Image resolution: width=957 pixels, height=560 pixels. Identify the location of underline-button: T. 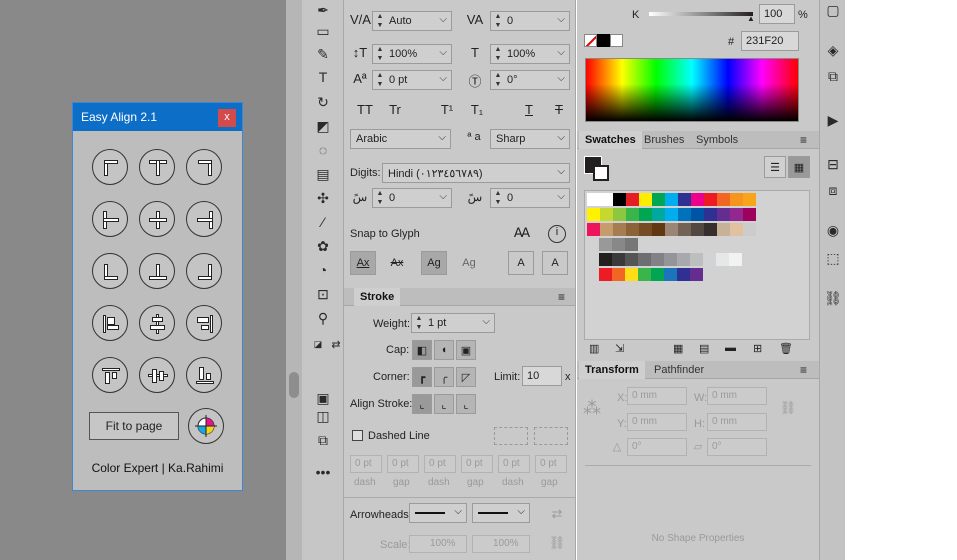
(529, 109).